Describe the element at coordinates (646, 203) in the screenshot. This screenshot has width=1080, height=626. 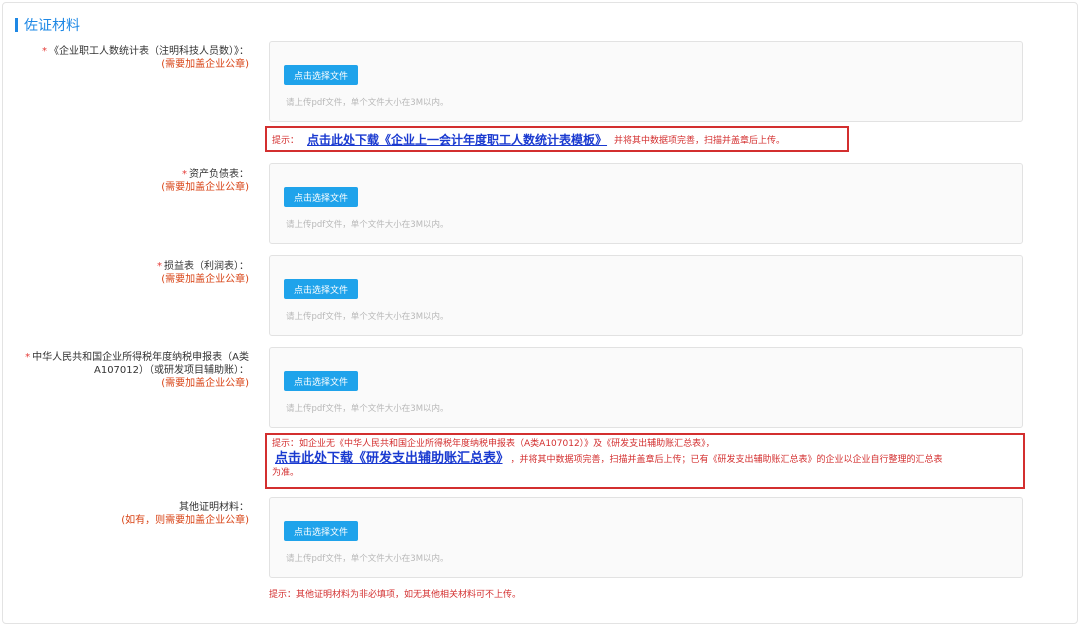
I see `upload-box-balance-sheet: 点击选择文件 请上传pdf文件，单个文件大小在3M以内。` at that location.